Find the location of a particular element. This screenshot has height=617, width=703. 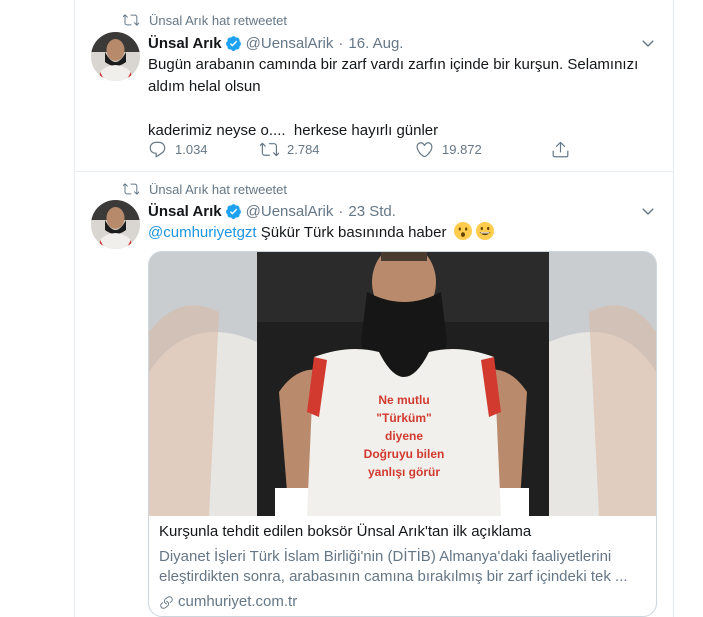

retweet-count: 2.784 is located at coordinates (303, 149).